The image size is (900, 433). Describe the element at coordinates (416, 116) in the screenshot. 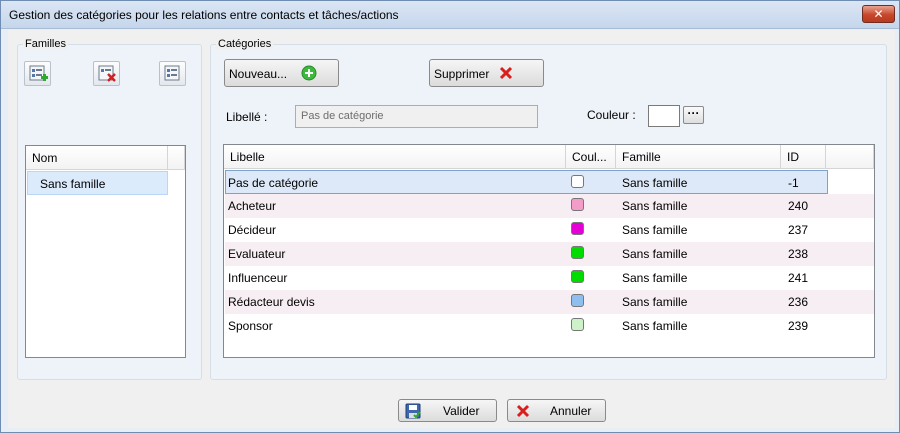

I see `libelle-field: Pas de catégorie` at that location.